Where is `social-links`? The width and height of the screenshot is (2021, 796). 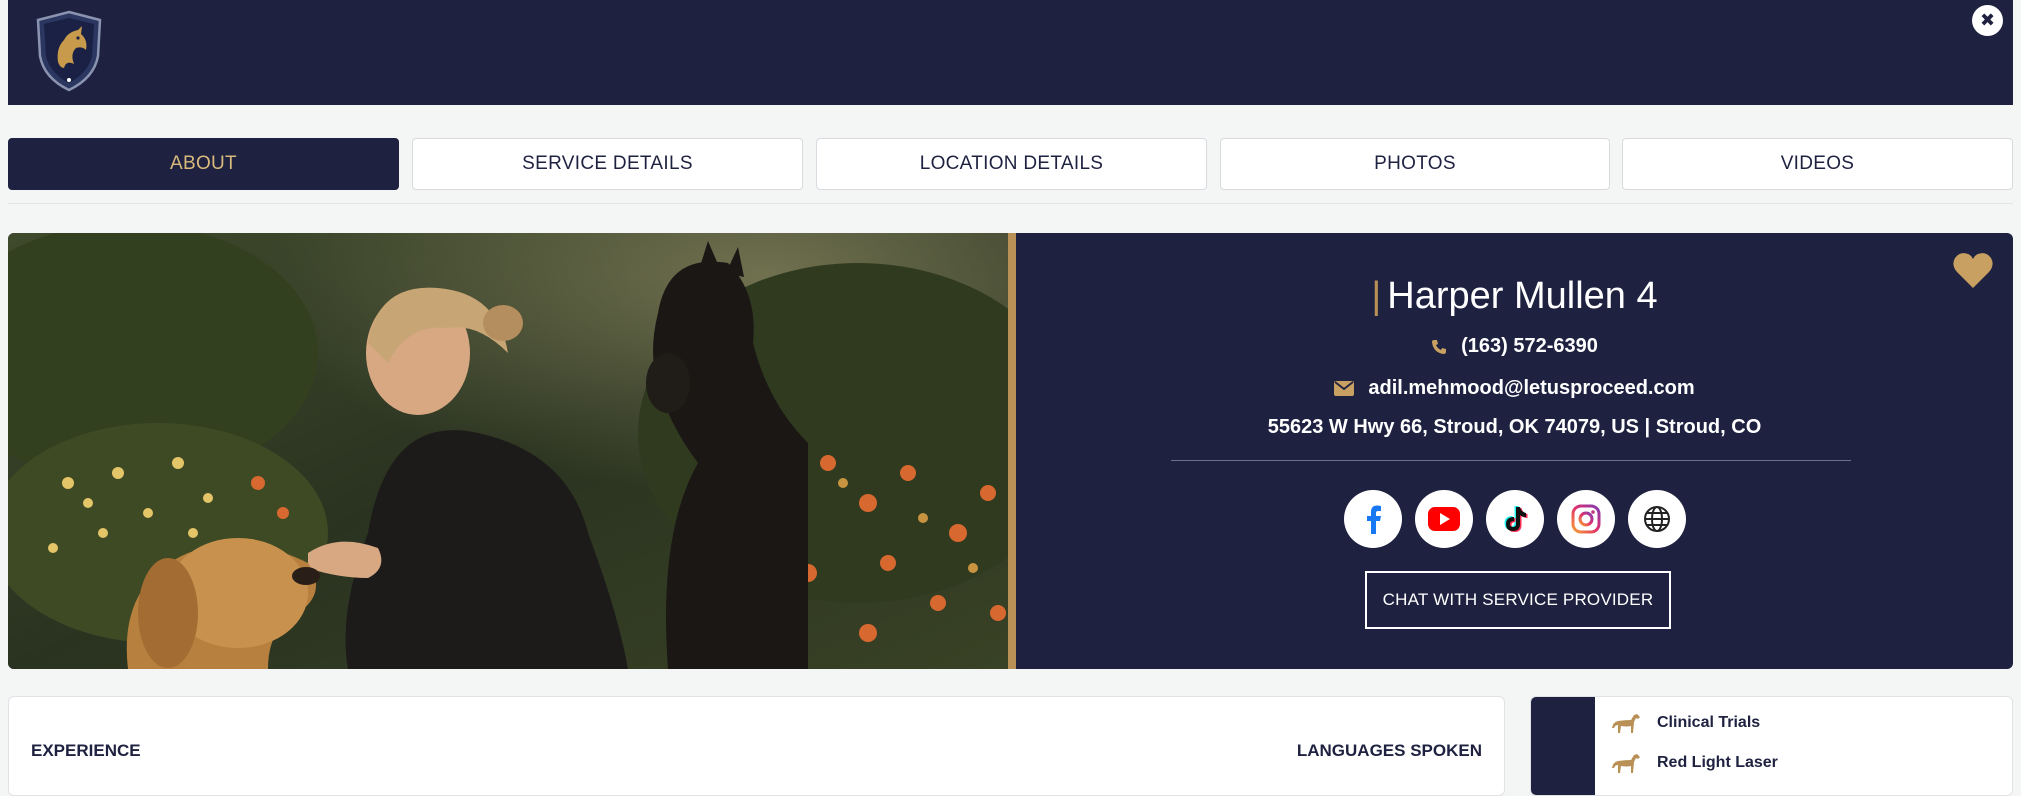
social-links is located at coordinates (1514, 519).